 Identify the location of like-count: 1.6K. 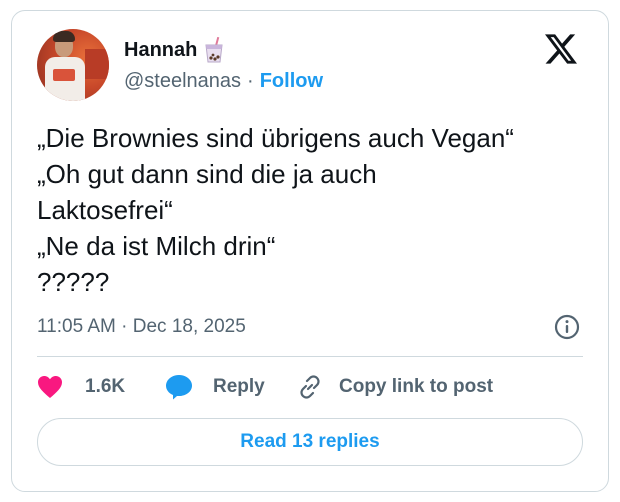
(105, 386).